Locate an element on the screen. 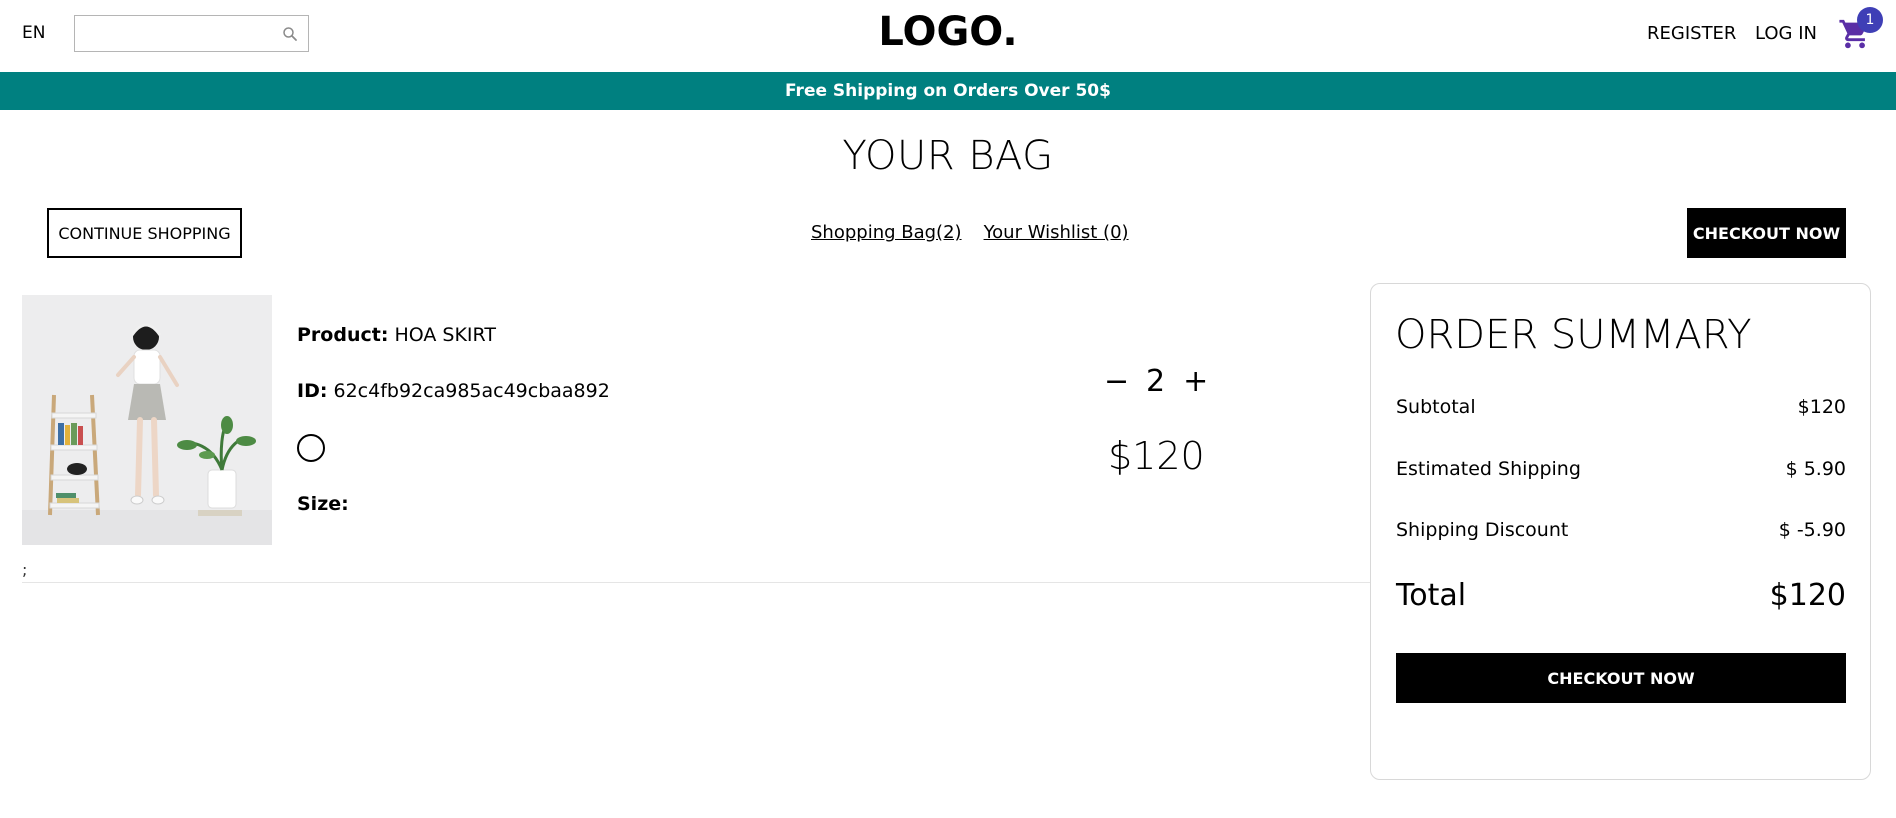  summary-row-label: Subtotal is located at coordinates (1436, 407).